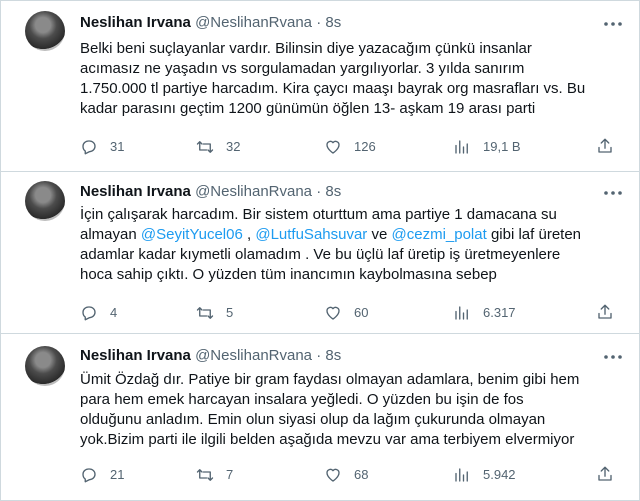 This screenshot has width=640, height=501. What do you see at coordinates (233, 146) in the screenshot?
I see `retweet-count: 32` at bounding box center [233, 146].